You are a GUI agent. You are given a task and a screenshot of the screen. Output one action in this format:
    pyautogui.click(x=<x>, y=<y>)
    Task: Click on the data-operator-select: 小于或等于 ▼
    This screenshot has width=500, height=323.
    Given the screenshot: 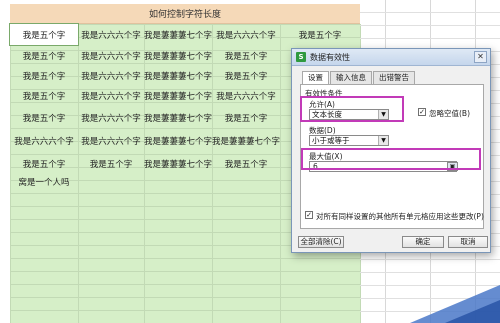 What is the action you would take?
    pyautogui.click(x=349, y=140)
    